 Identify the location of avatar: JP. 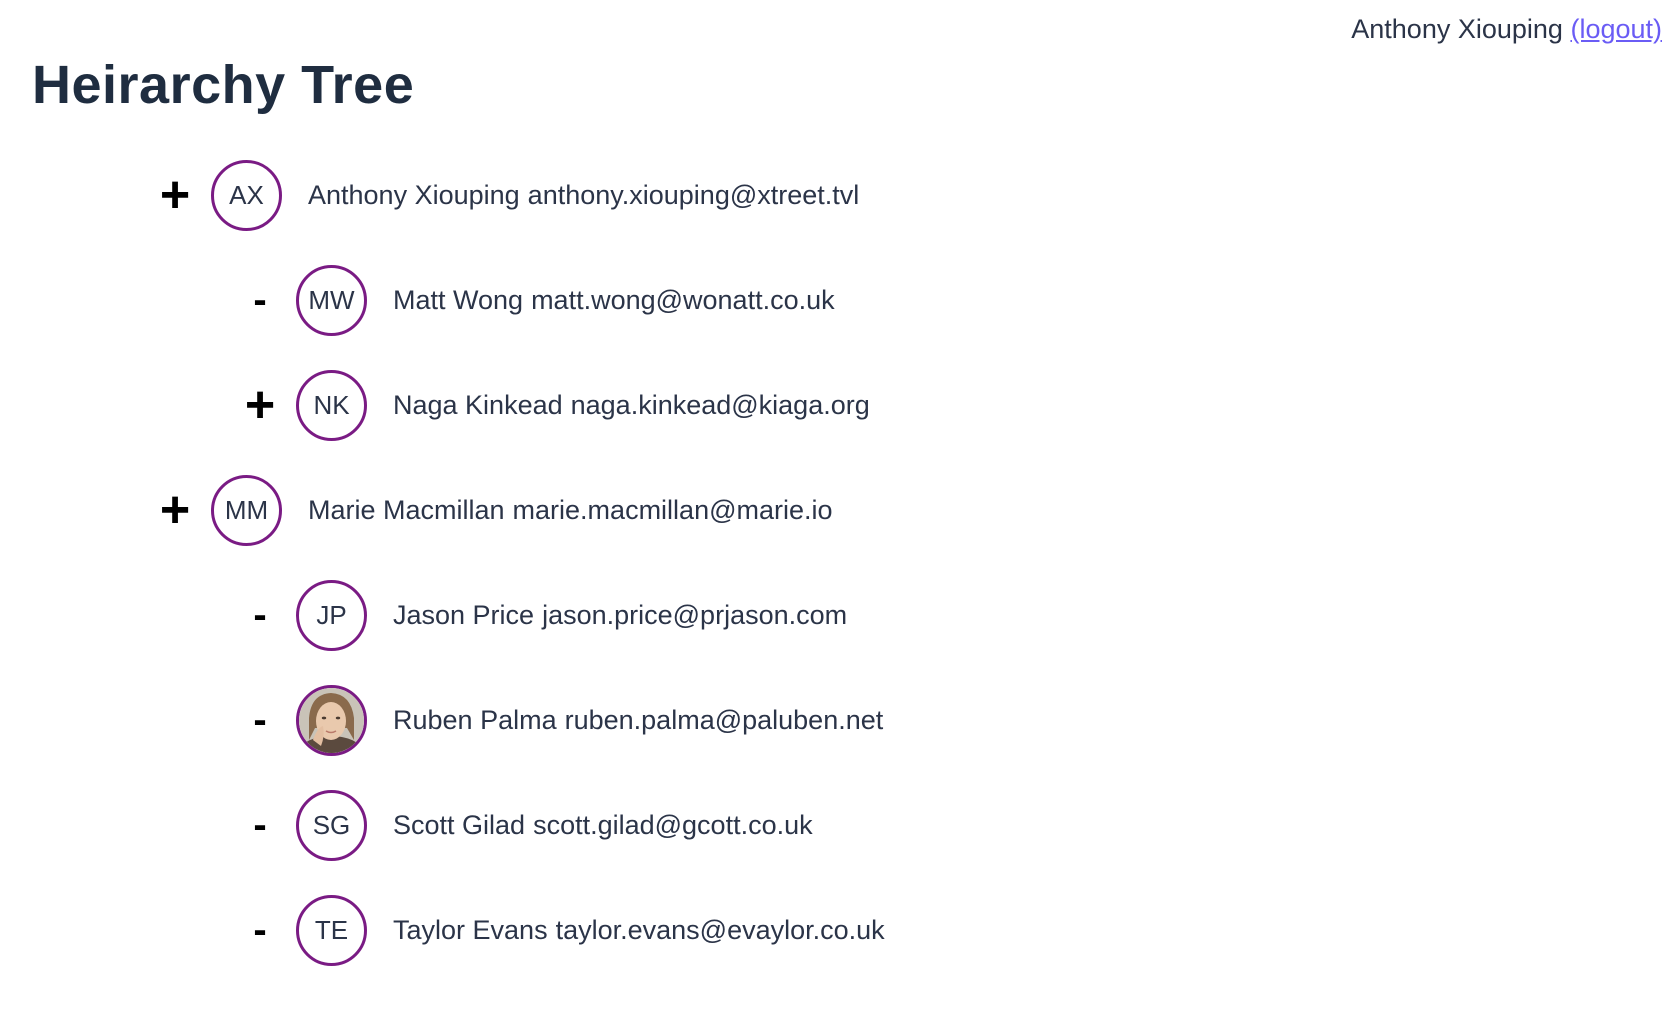
(331, 615).